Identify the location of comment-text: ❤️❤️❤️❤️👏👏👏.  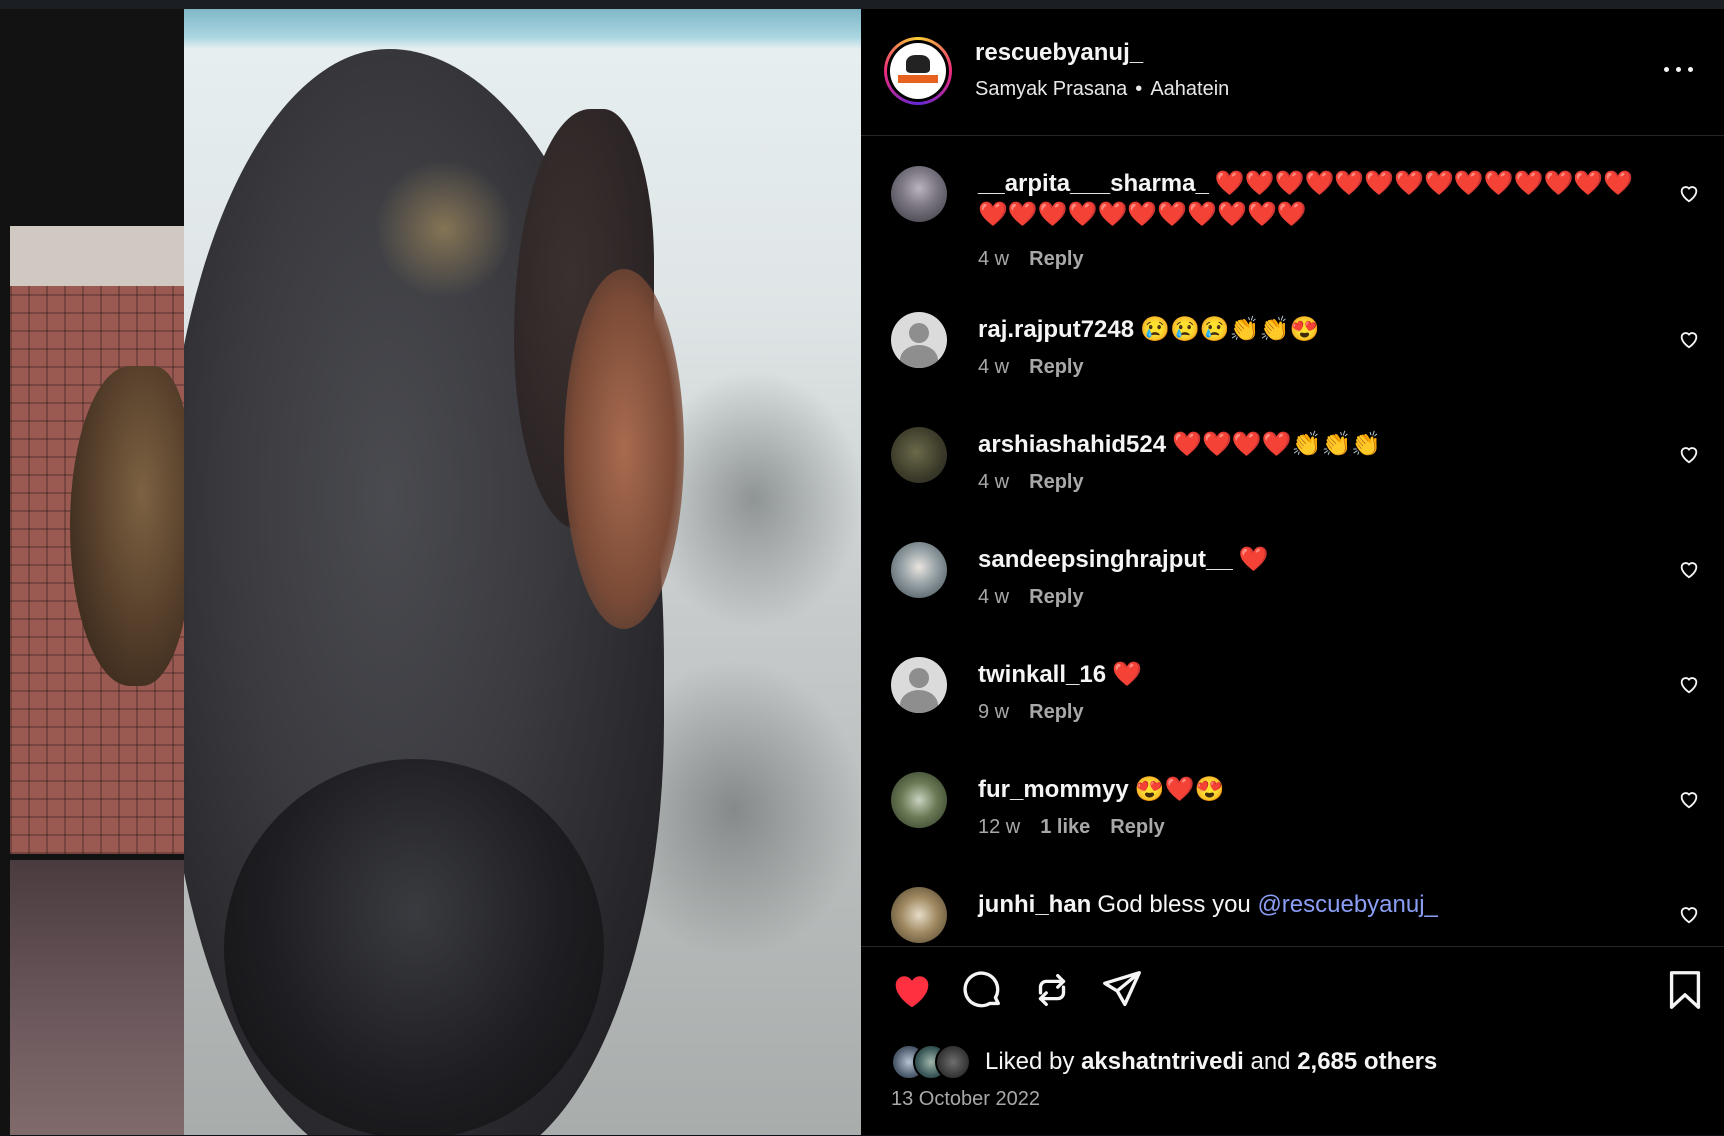
(1277, 444).